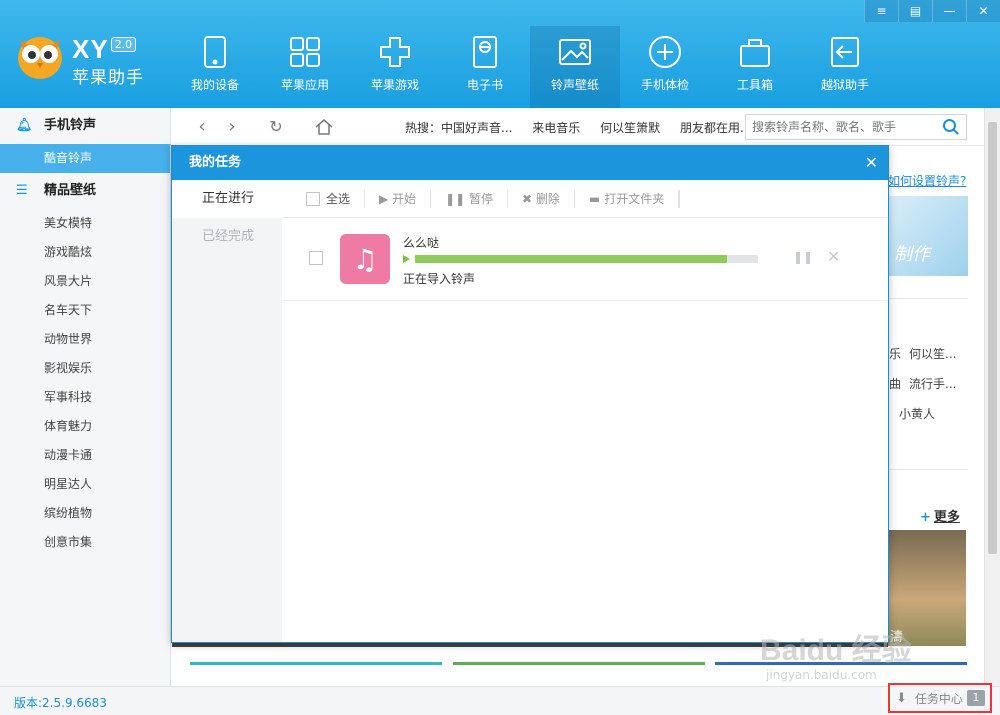  I want to click on toolbox-icon, so click(755, 53).